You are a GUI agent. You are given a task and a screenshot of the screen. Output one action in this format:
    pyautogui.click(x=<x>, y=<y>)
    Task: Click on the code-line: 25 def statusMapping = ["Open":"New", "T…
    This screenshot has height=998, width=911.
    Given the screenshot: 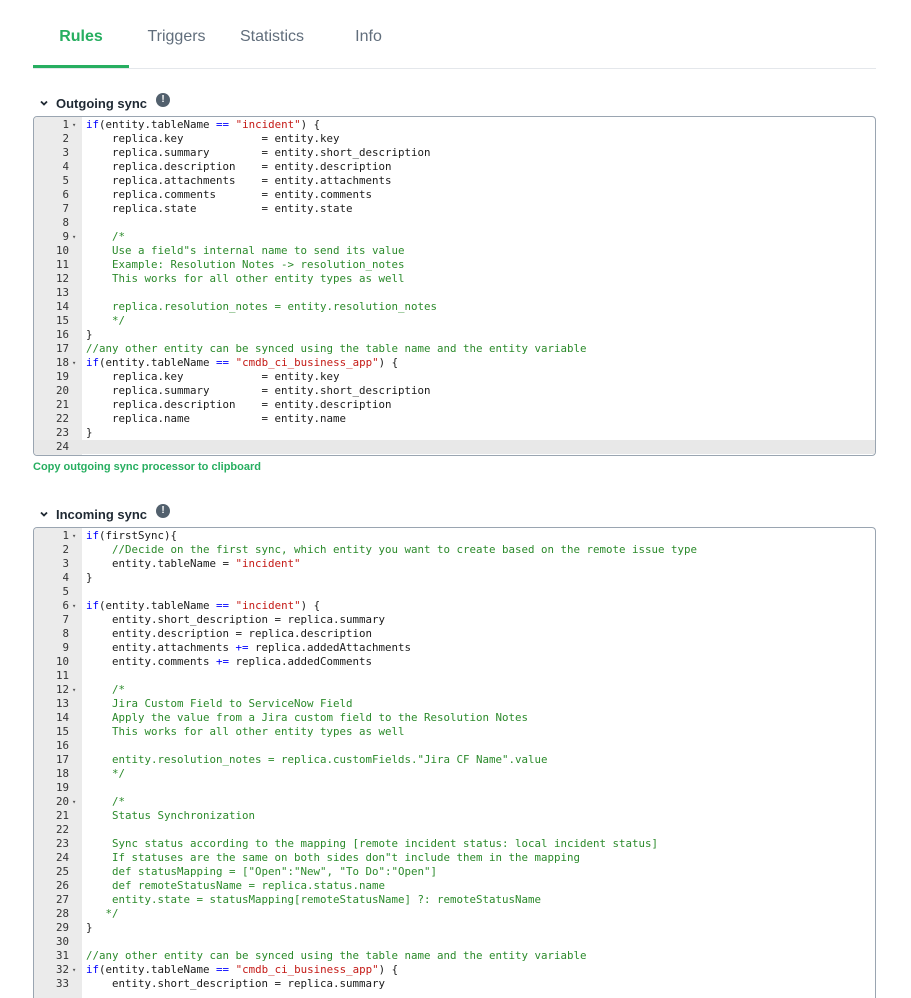 What is the action you would take?
    pyautogui.click(x=454, y=872)
    